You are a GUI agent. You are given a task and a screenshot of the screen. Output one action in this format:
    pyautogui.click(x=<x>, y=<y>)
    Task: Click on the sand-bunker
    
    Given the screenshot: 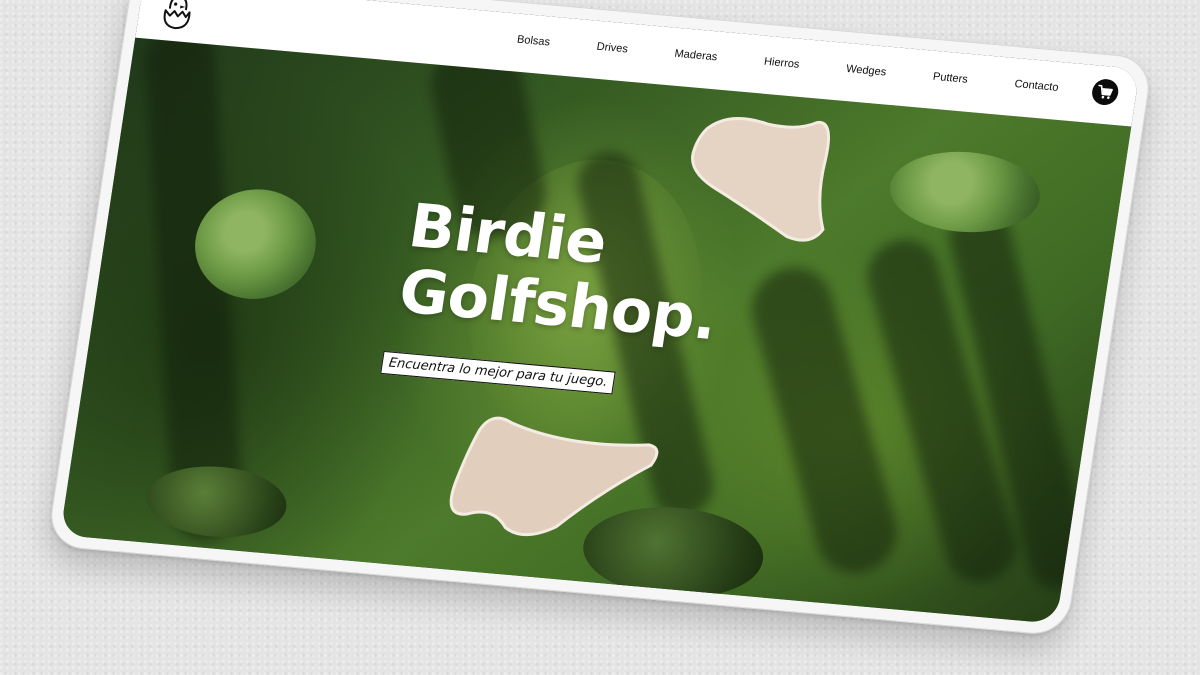 What is the action you would take?
    pyautogui.click(x=554, y=476)
    